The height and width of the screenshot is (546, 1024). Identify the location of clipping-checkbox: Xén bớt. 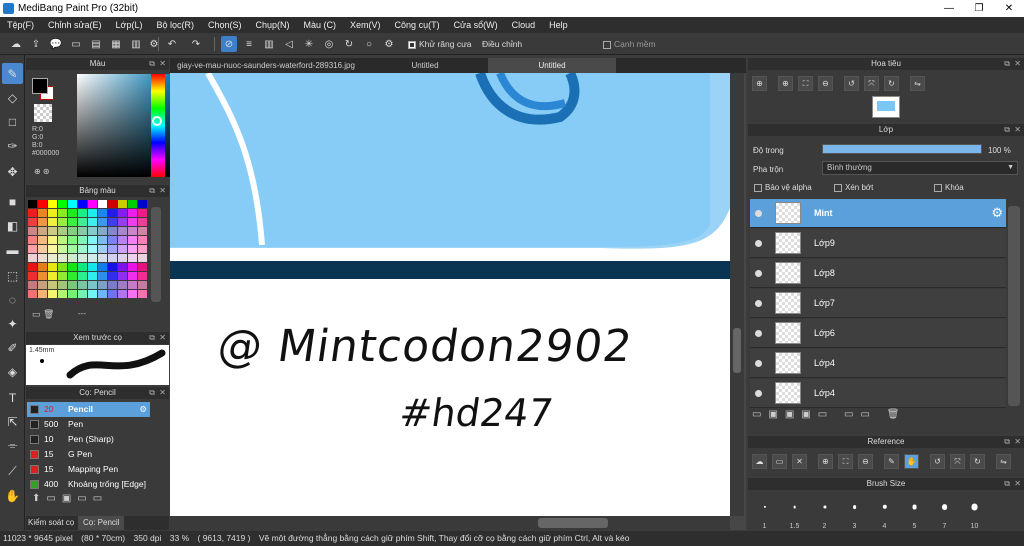
(853, 187).